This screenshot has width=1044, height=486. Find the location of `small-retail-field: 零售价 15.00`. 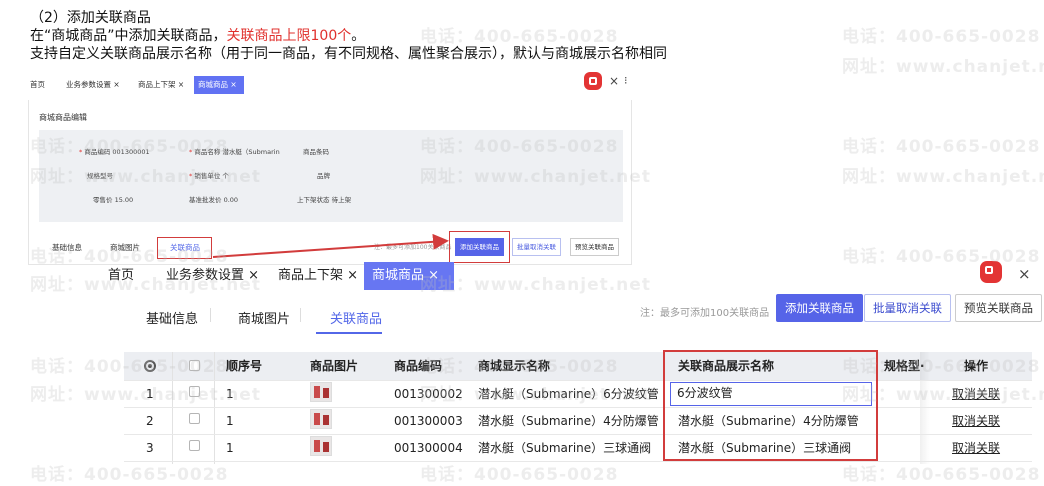

small-retail-field: 零售价 15.00 is located at coordinates (113, 200).